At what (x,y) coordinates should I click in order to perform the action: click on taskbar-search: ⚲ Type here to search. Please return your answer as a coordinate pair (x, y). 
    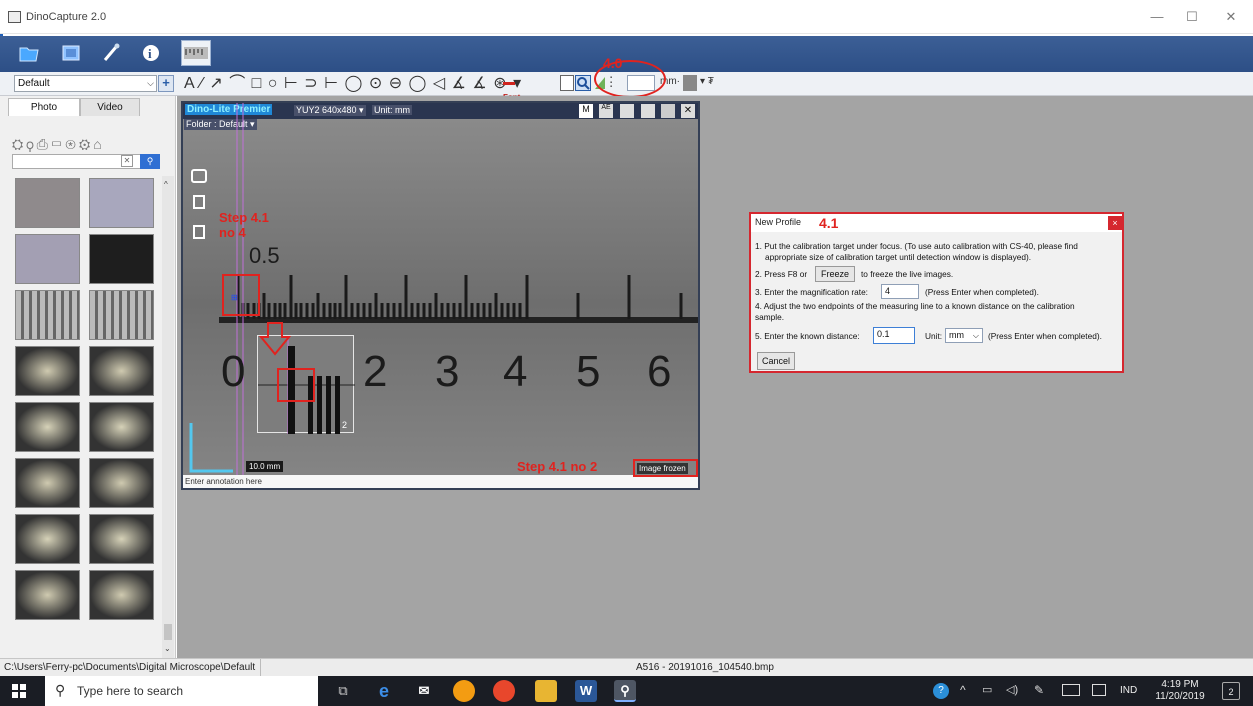
    Looking at the image, I should click on (181, 691).